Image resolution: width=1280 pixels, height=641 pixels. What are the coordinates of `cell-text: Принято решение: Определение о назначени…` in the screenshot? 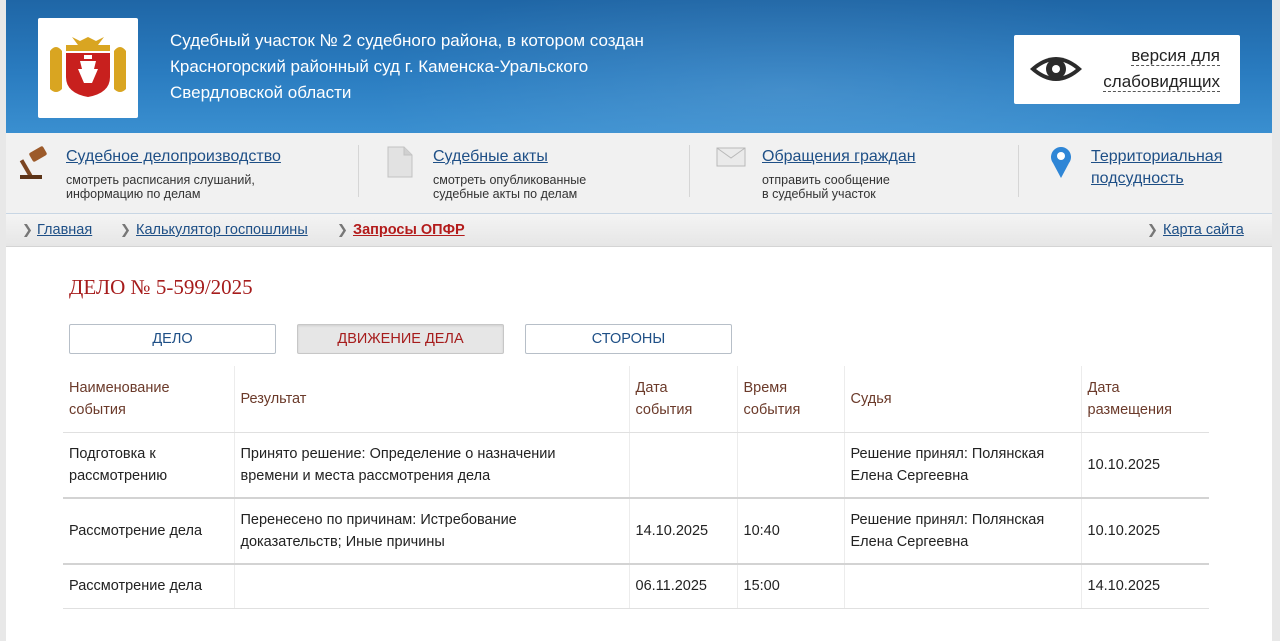 It's located at (398, 453).